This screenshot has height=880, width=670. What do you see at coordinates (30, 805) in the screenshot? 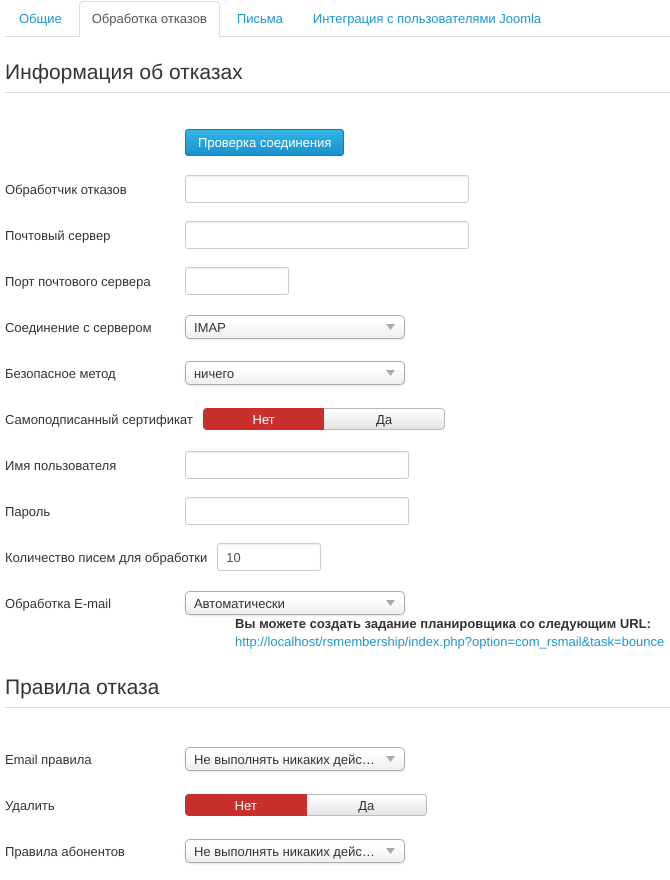
I see `field-label: Удалить` at bounding box center [30, 805].